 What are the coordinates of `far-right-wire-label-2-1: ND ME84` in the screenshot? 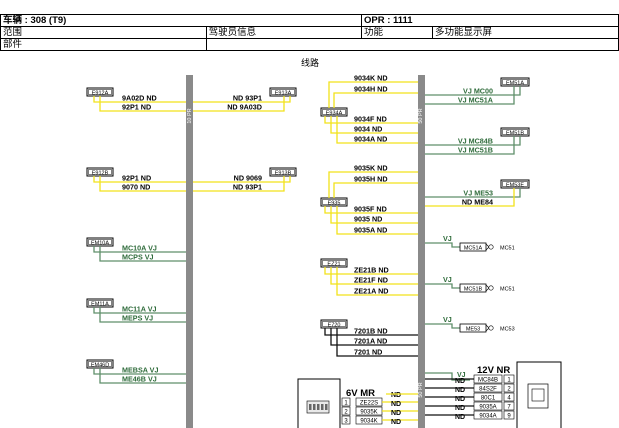 It's located at (477, 202).